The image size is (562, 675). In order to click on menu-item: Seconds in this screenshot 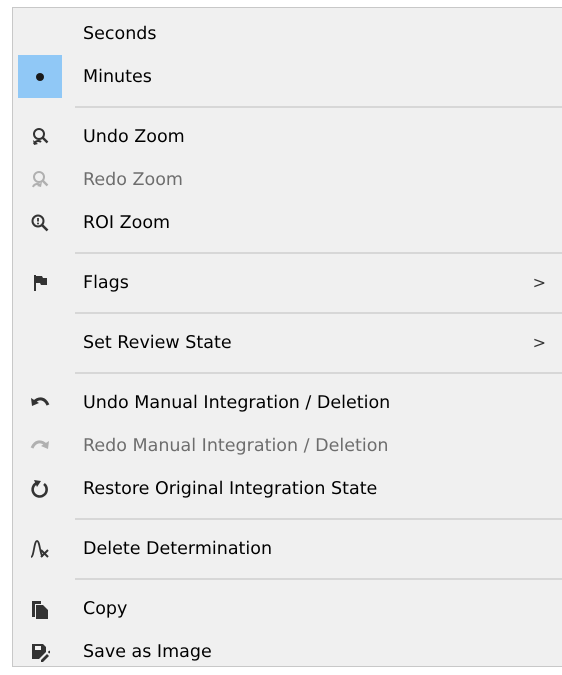, I will do `click(290, 33)`.